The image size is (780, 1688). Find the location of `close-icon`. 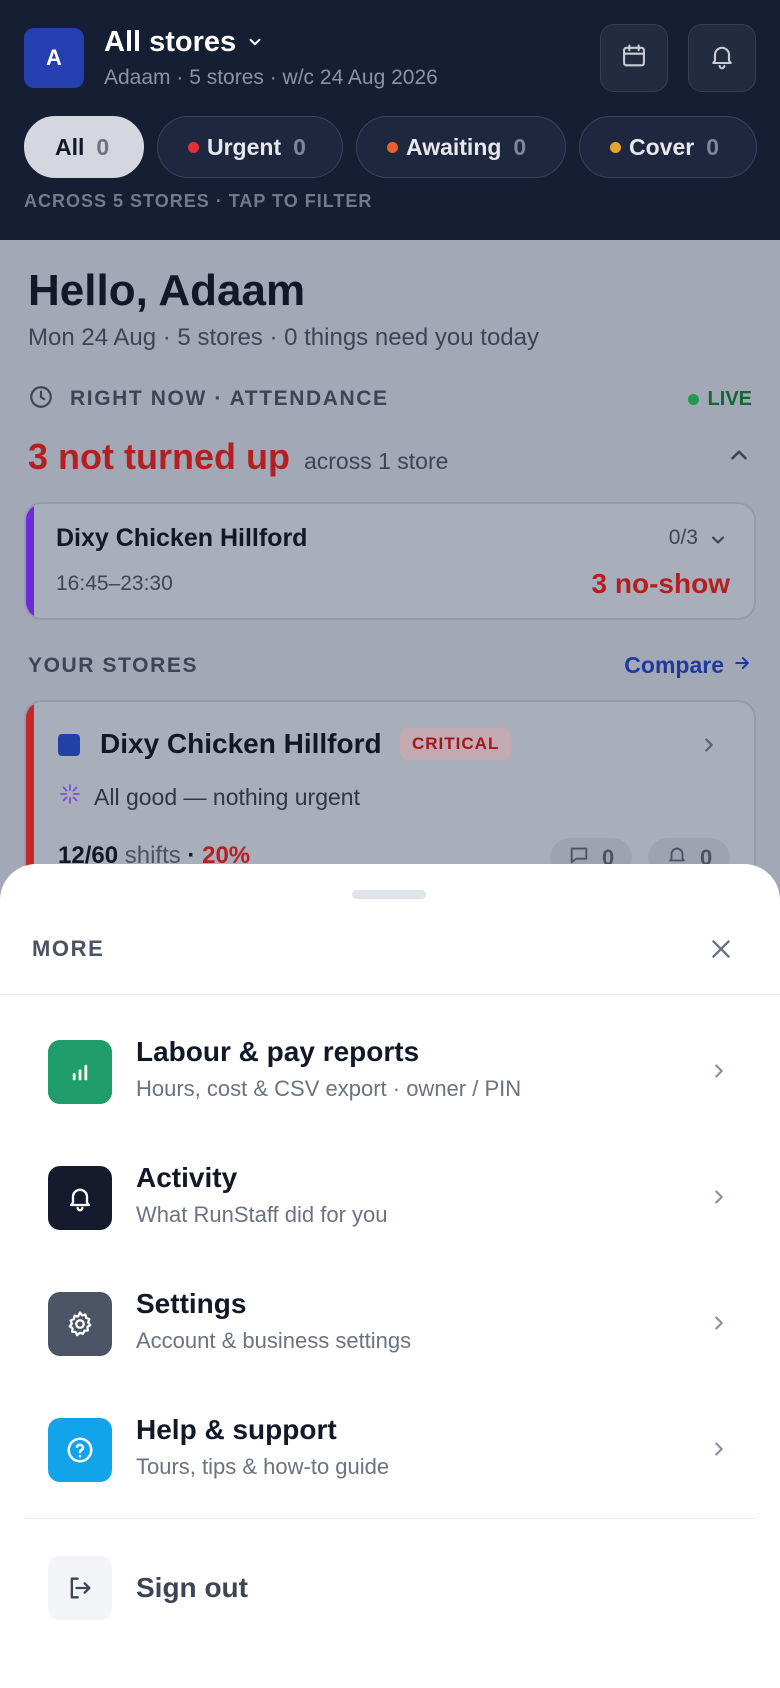

close-icon is located at coordinates (721, 951).